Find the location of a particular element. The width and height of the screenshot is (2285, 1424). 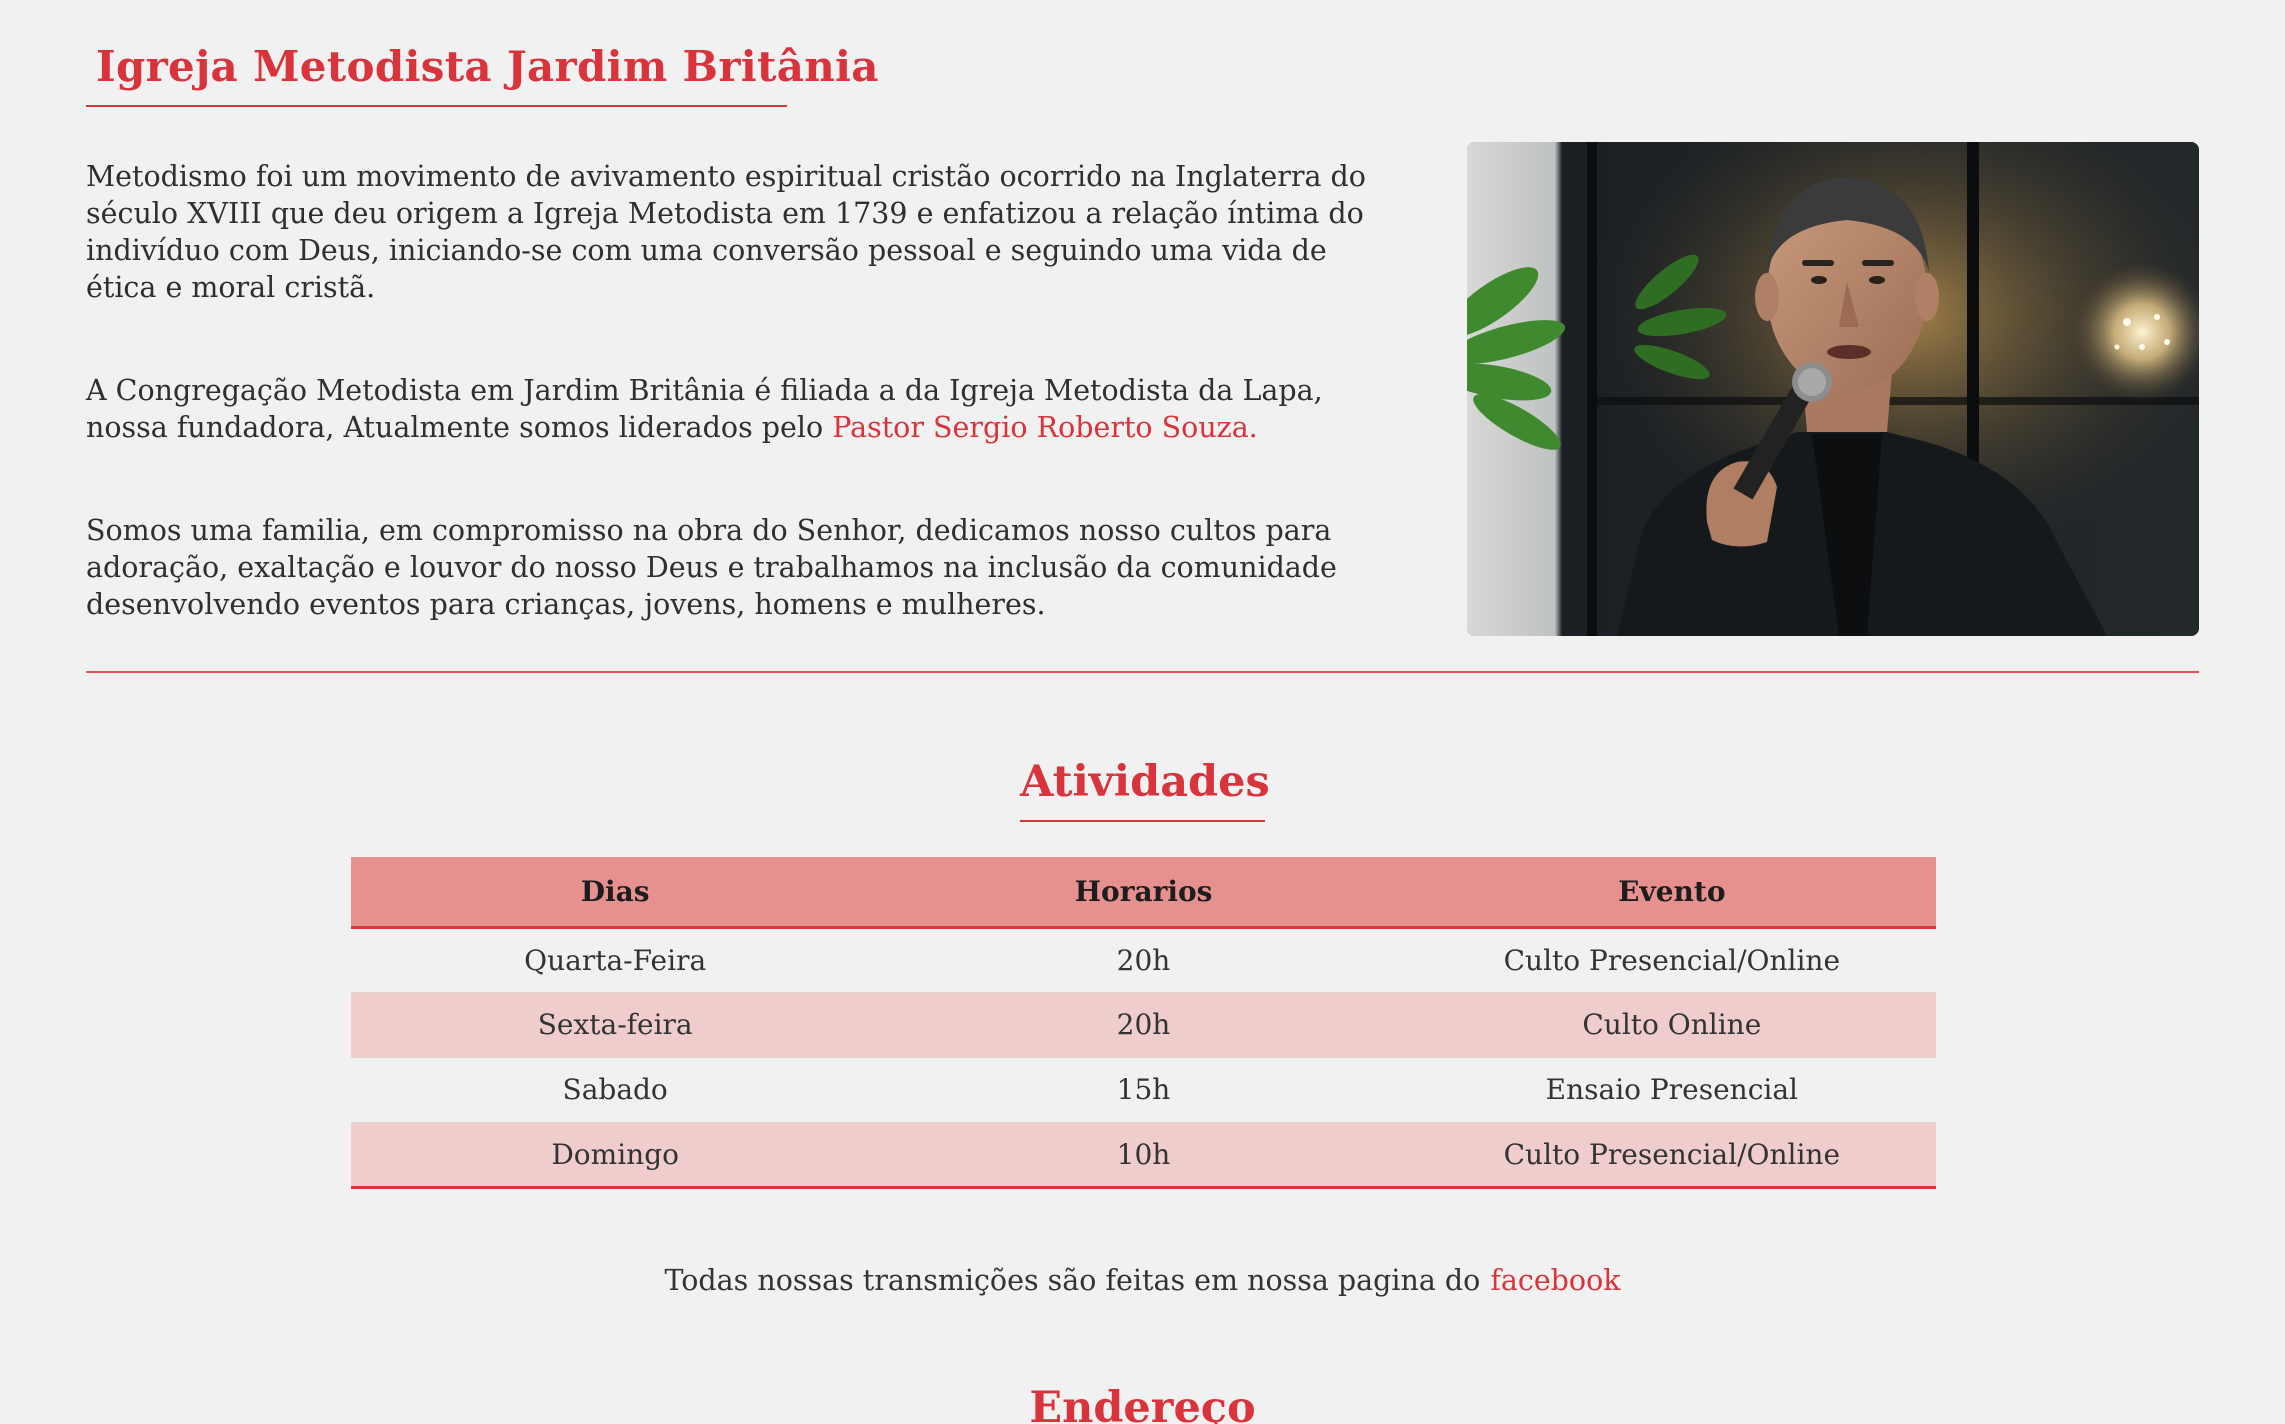

table-row: Sexta-feira 20h Culto Online is located at coordinates (1143, 1025).